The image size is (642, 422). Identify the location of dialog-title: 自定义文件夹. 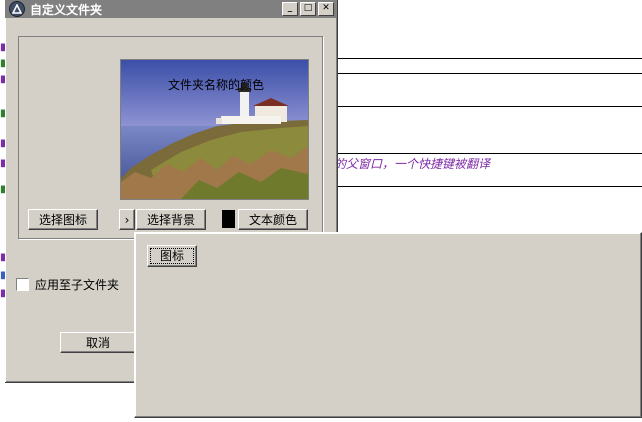
(66, 9).